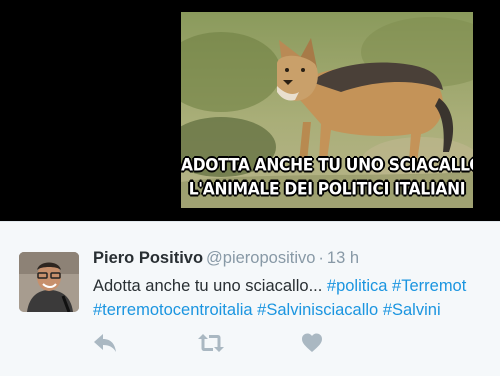 This screenshot has width=500, height=376. Describe the element at coordinates (148, 258) in the screenshot. I see `author-name: Piero Positivo` at that location.